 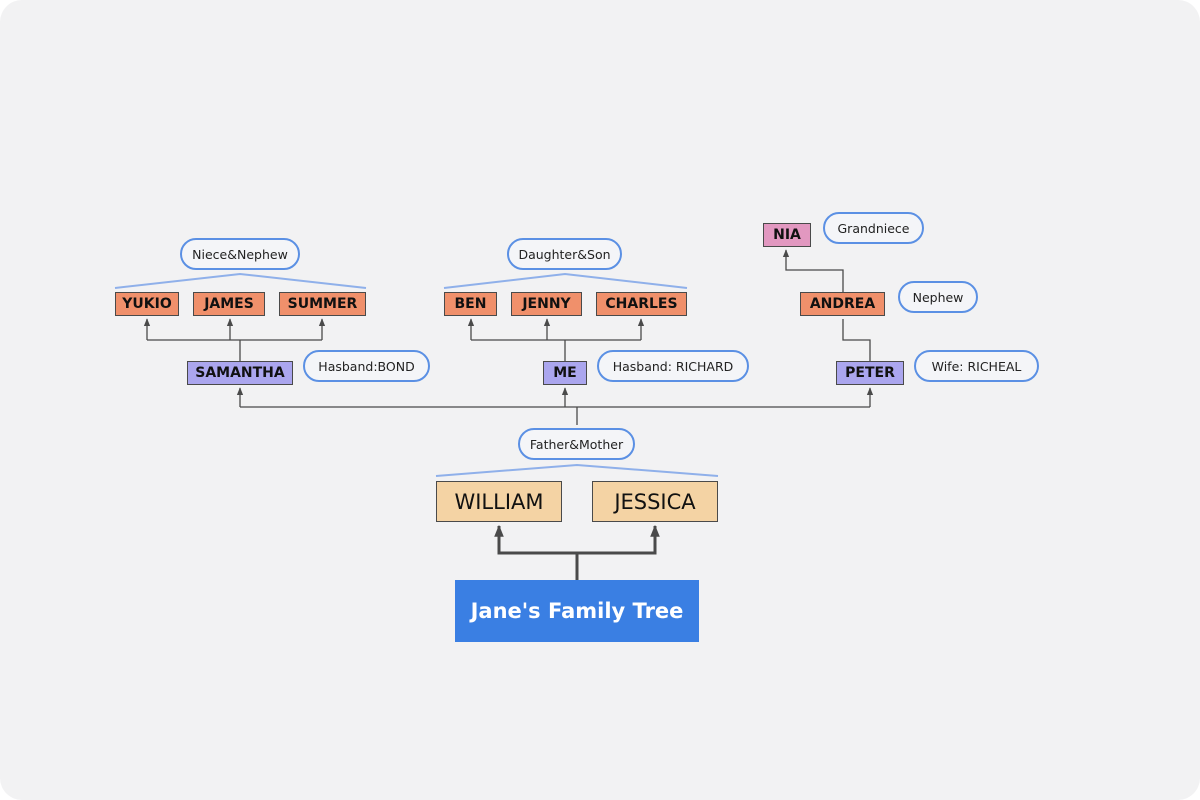 What do you see at coordinates (976, 366) in the screenshot?
I see `spouse-label-peter: Wife: RICHEAL` at bounding box center [976, 366].